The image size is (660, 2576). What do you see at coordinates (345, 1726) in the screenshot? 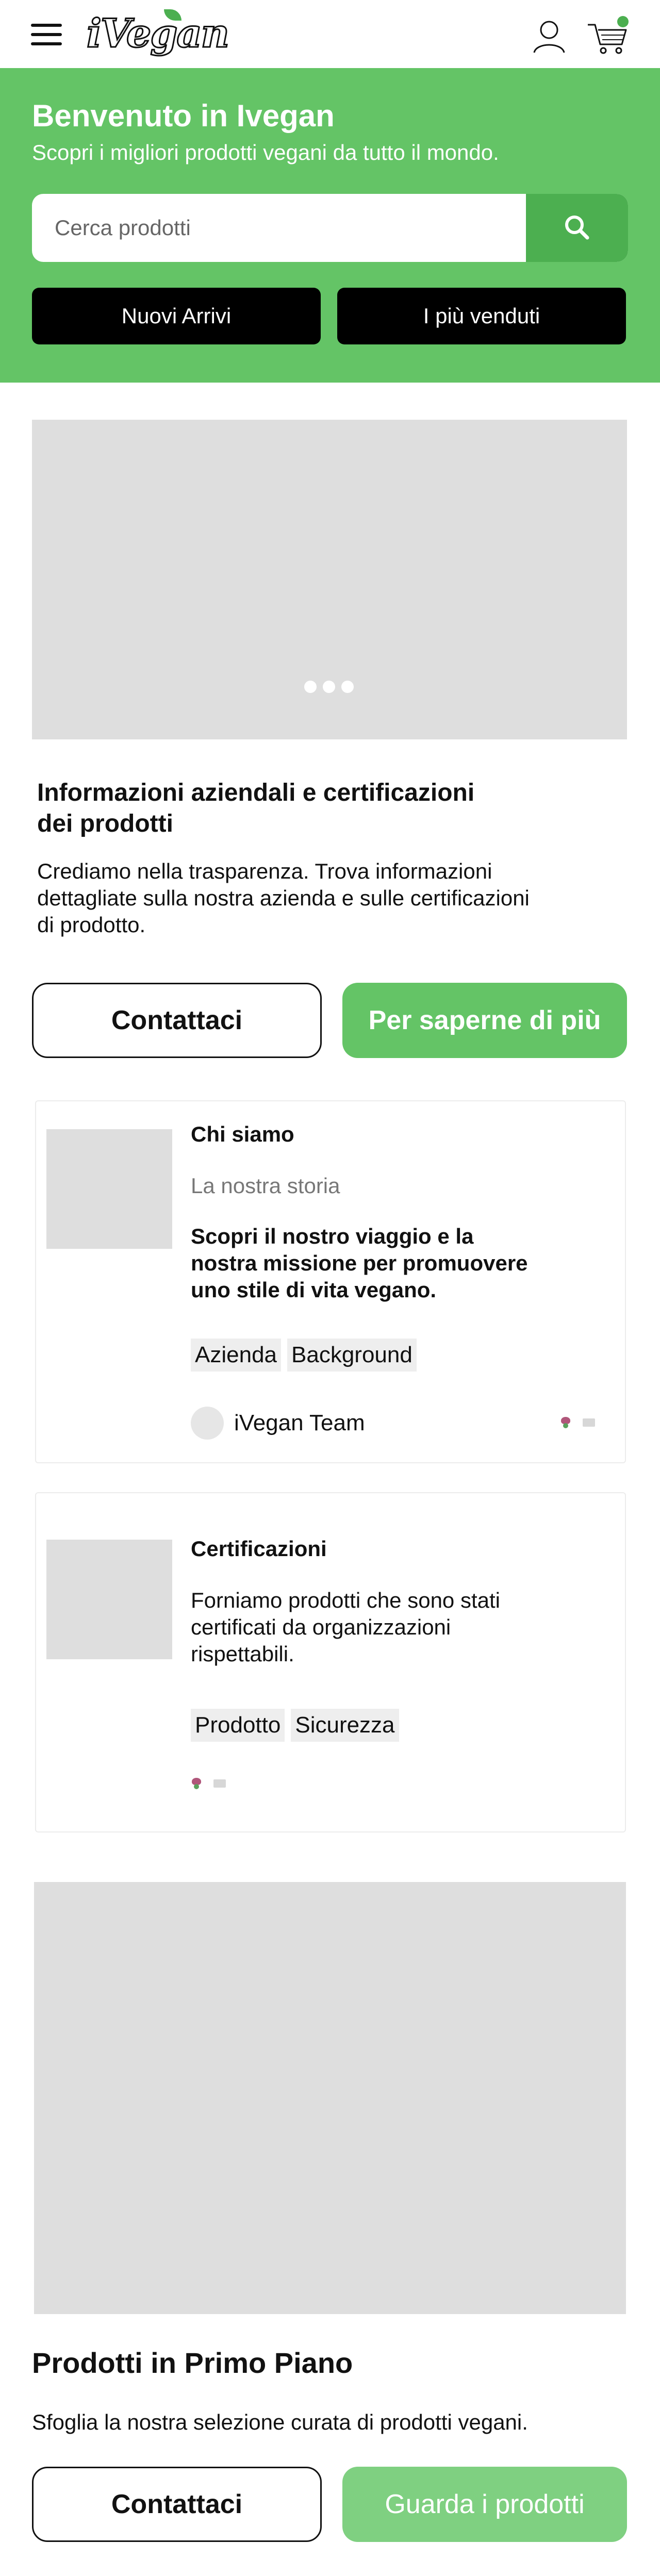
I see `tag-sicurezza: Sicurezza` at bounding box center [345, 1726].